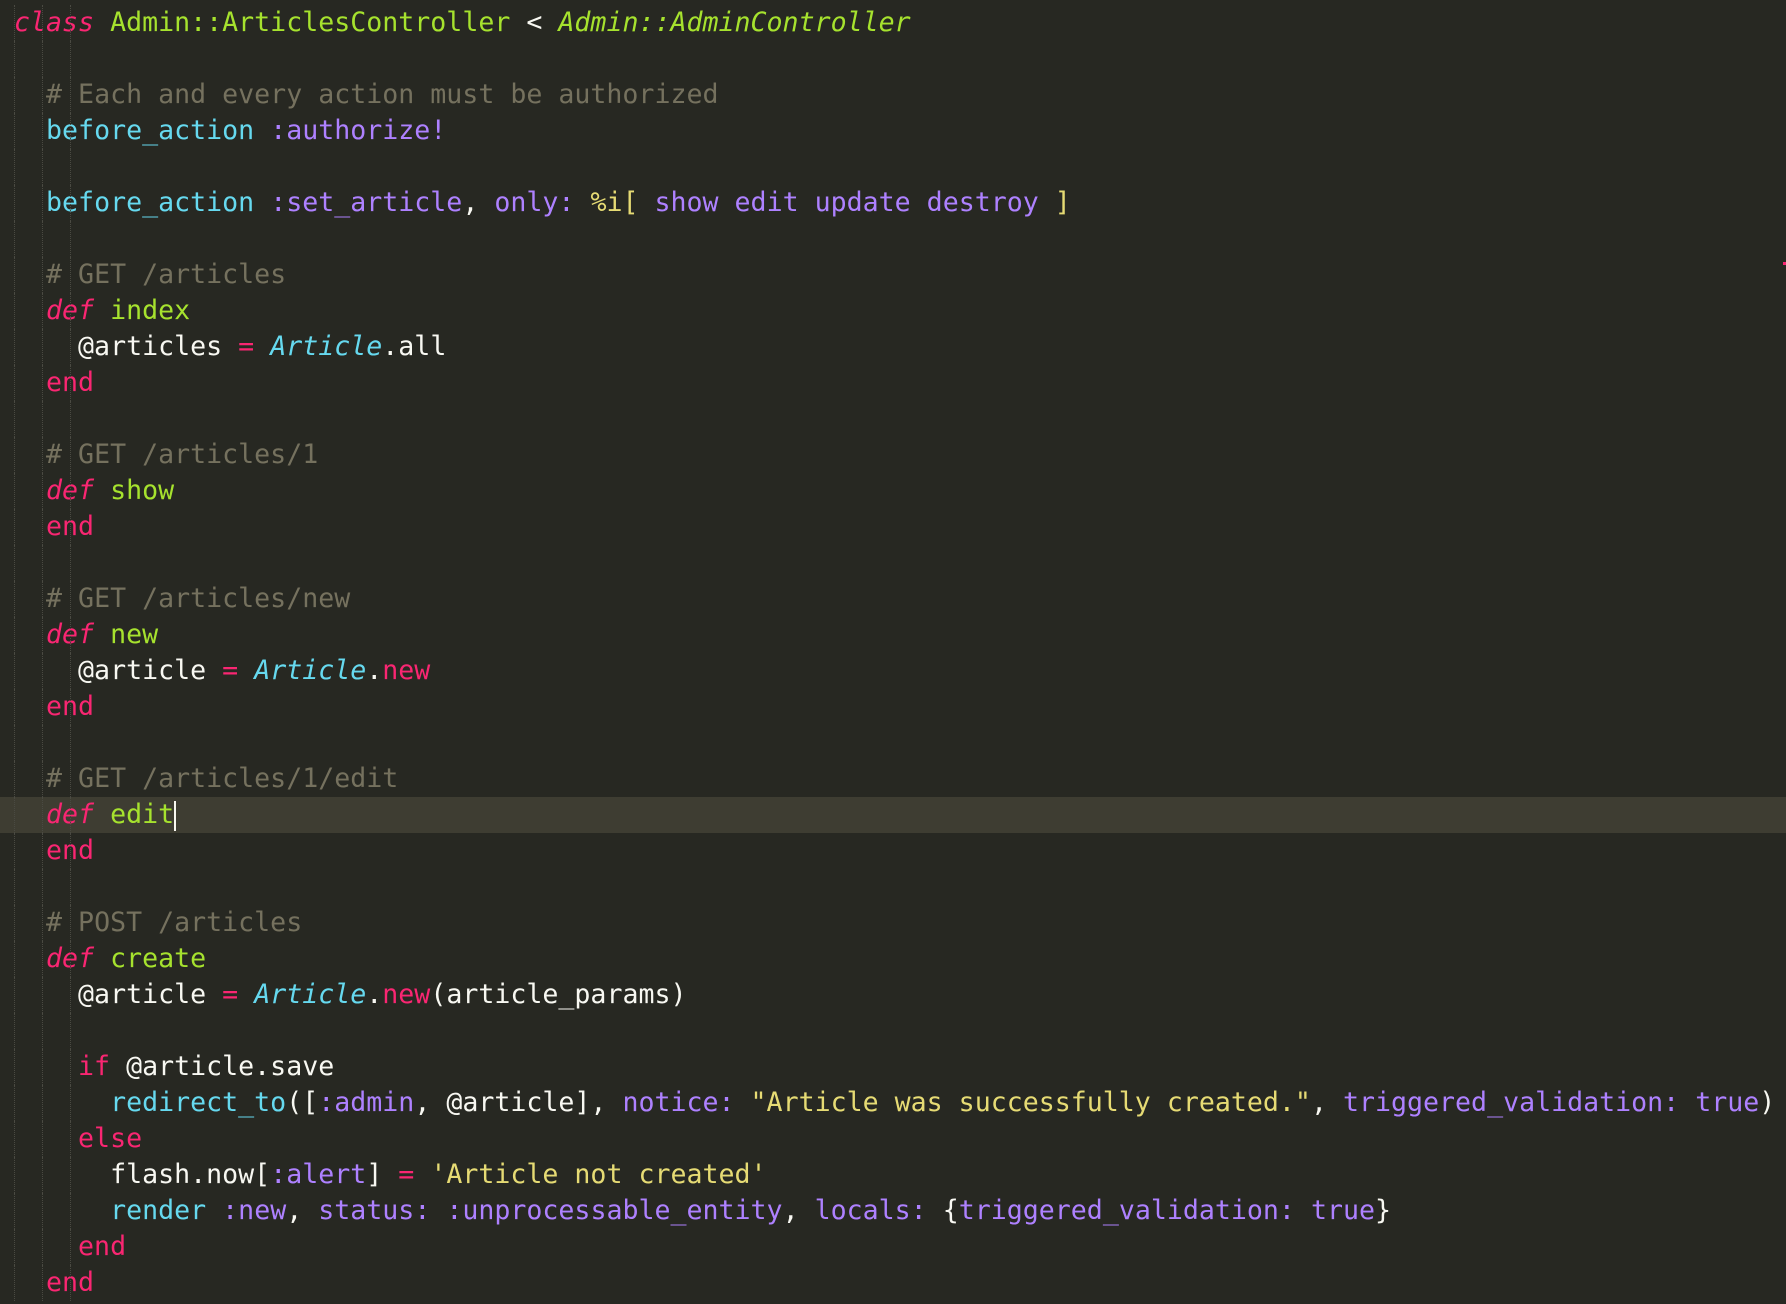 This screenshot has width=1786, height=1304. I want to click on code-line: def edit, so click(893, 815).